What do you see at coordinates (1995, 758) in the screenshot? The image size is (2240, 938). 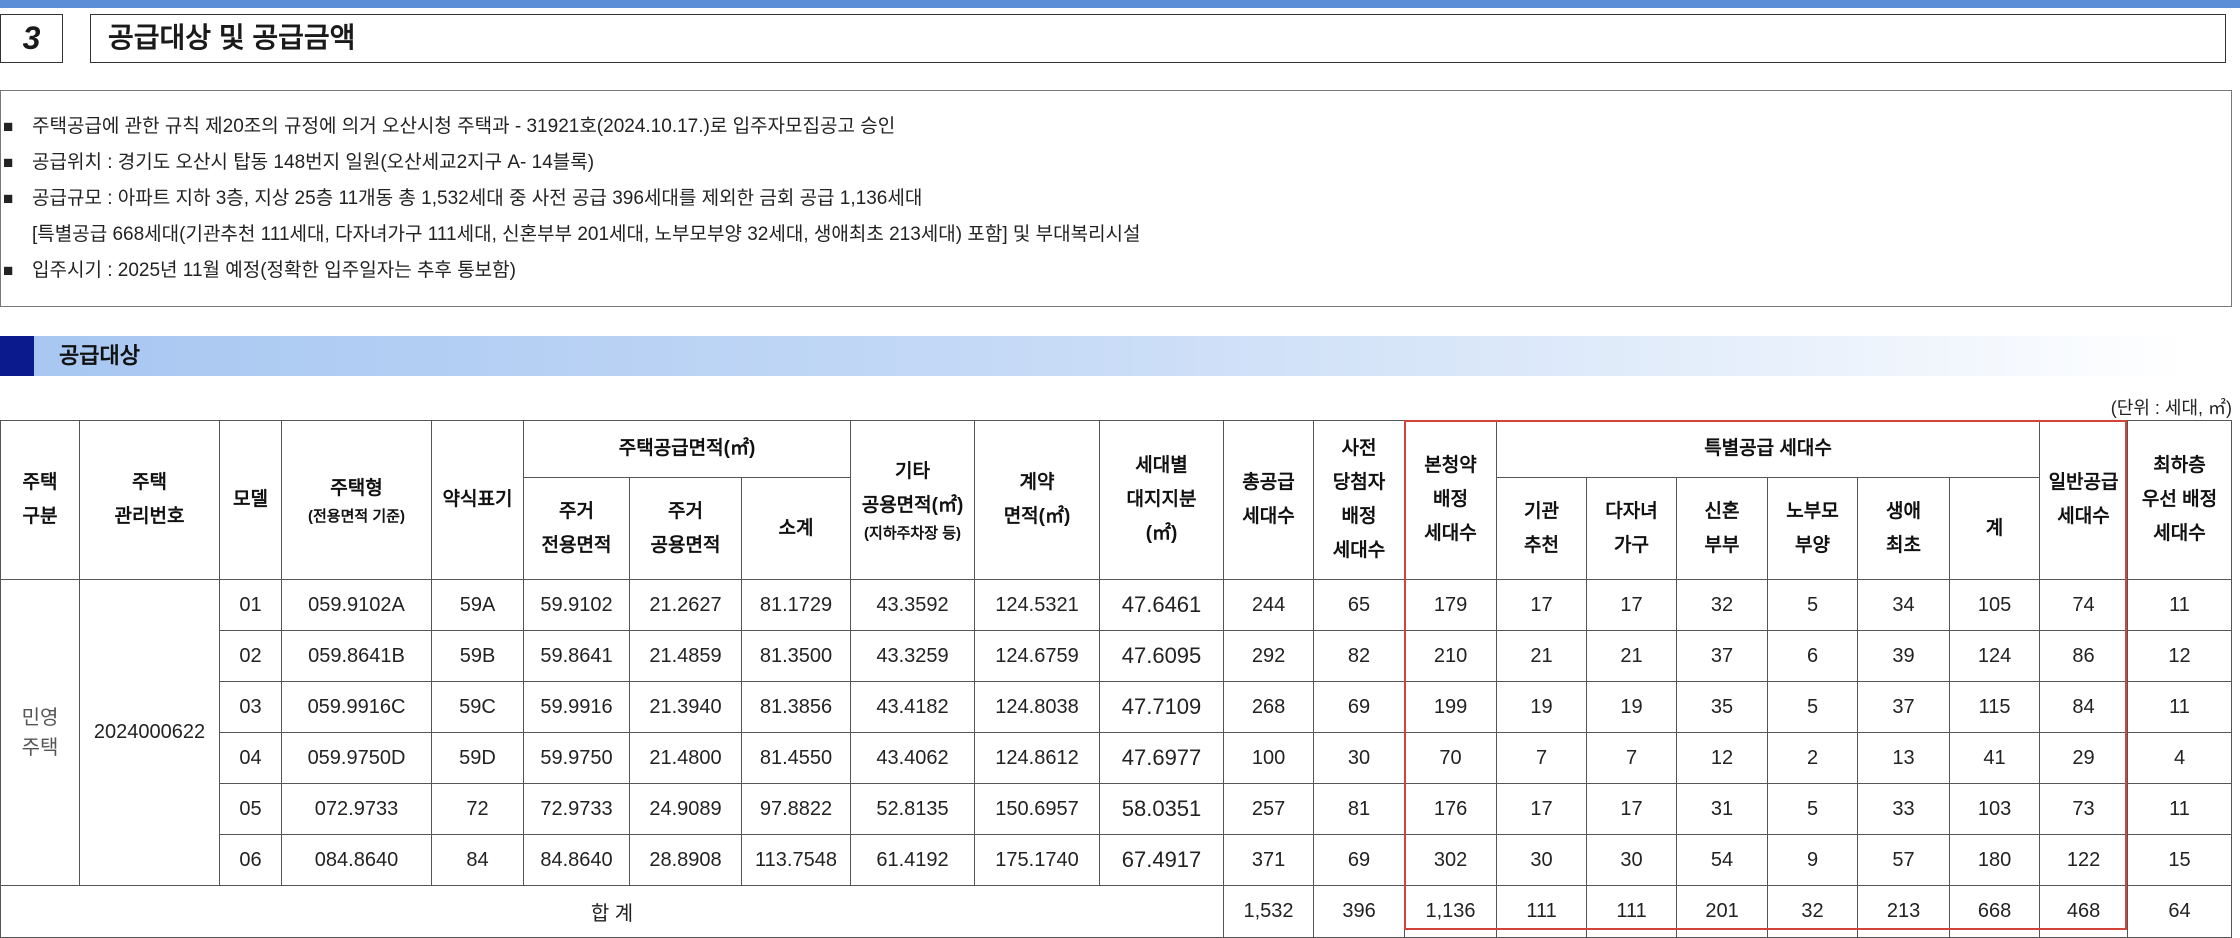 I see `cell-special-total: 41` at bounding box center [1995, 758].